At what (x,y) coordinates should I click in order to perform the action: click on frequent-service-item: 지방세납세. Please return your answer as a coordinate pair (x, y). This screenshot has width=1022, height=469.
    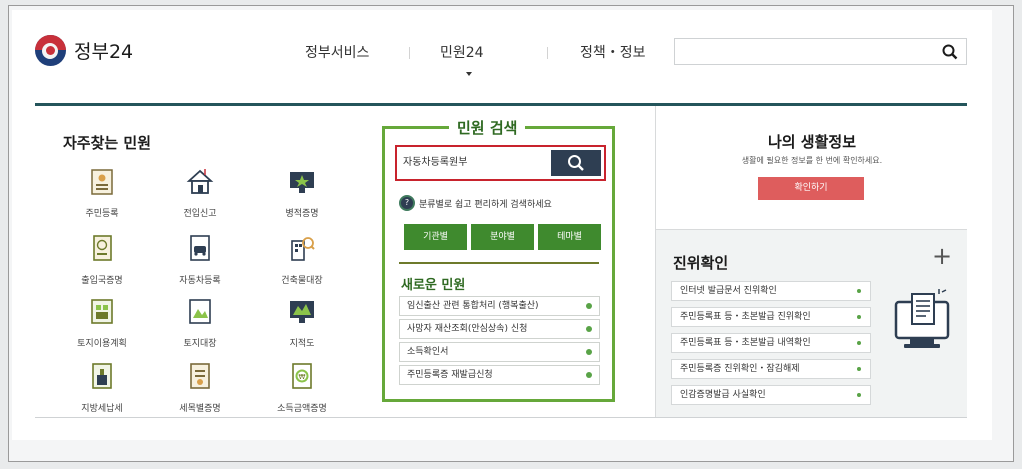
    Looking at the image, I should click on (102, 387).